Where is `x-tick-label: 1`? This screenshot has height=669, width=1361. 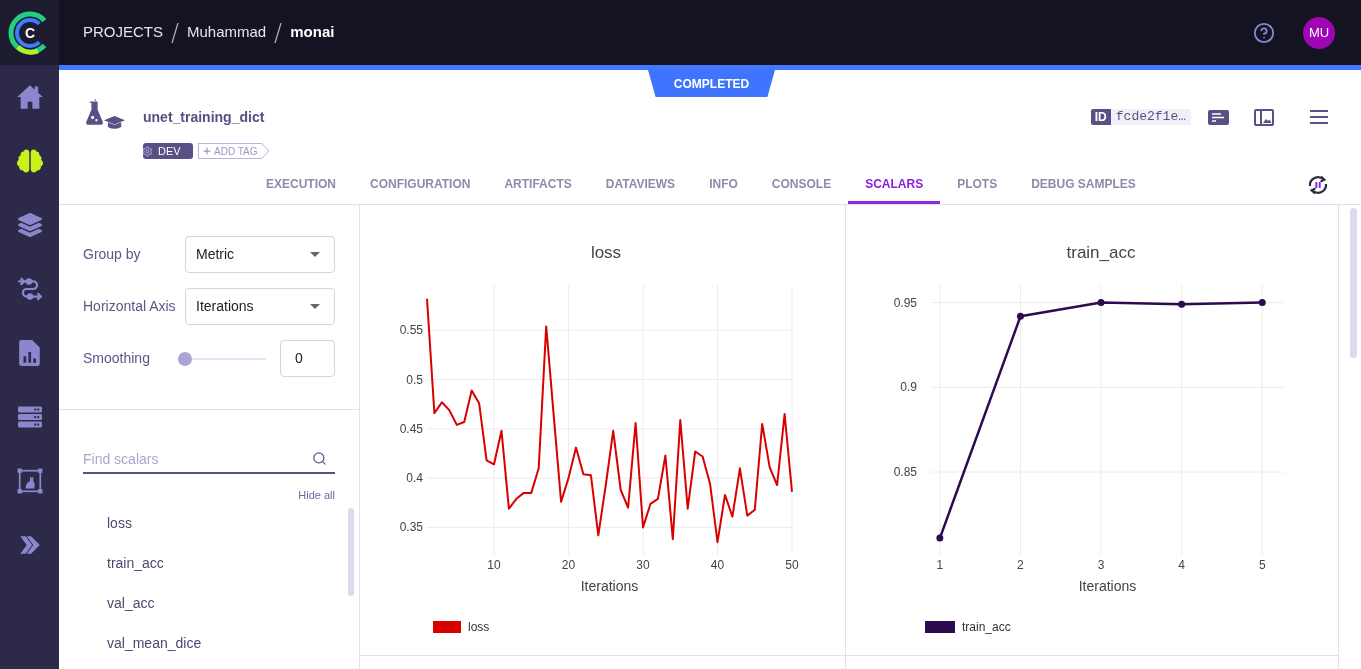
x-tick-label: 1 is located at coordinates (940, 565).